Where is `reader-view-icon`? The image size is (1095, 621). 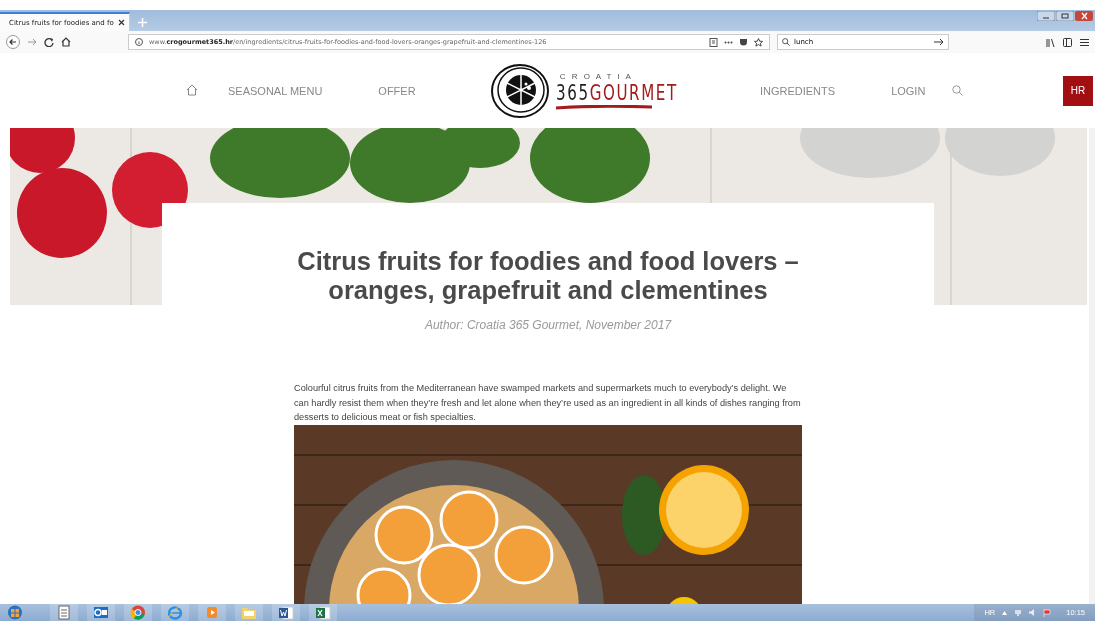 reader-view-icon is located at coordinates (713, 42).